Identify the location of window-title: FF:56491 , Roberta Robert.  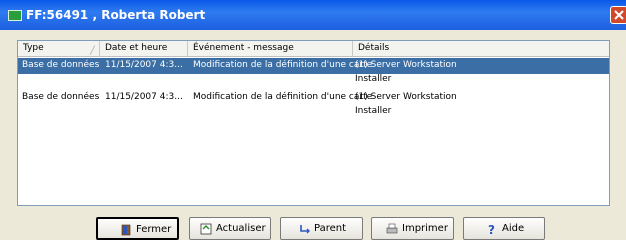
(116, 15).